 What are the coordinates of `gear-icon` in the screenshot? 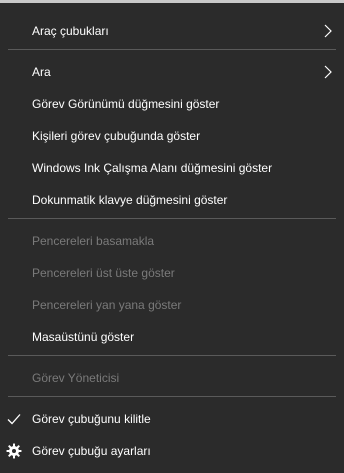 It's located at (14, 451).